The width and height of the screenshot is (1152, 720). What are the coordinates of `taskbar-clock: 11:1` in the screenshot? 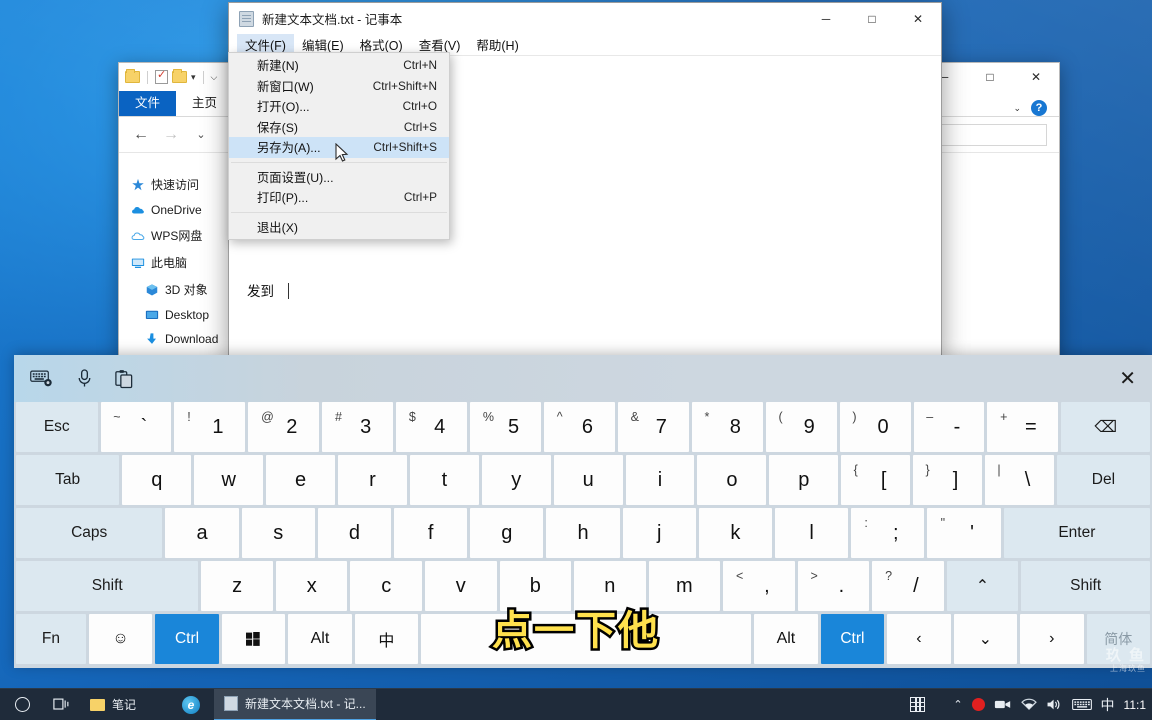 It's located at (1136, 705).